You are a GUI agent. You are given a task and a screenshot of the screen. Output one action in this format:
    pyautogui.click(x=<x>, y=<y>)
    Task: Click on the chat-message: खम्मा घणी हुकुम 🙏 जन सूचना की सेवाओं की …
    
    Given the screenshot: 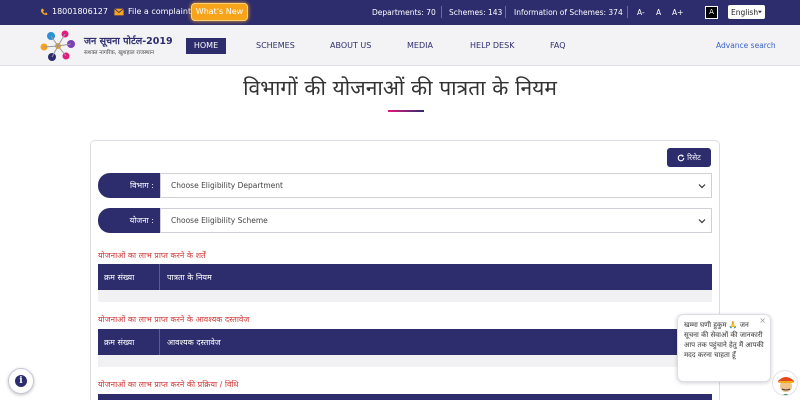 What is the action you would take?
    pyautogui.click(x=724, y=340)
    